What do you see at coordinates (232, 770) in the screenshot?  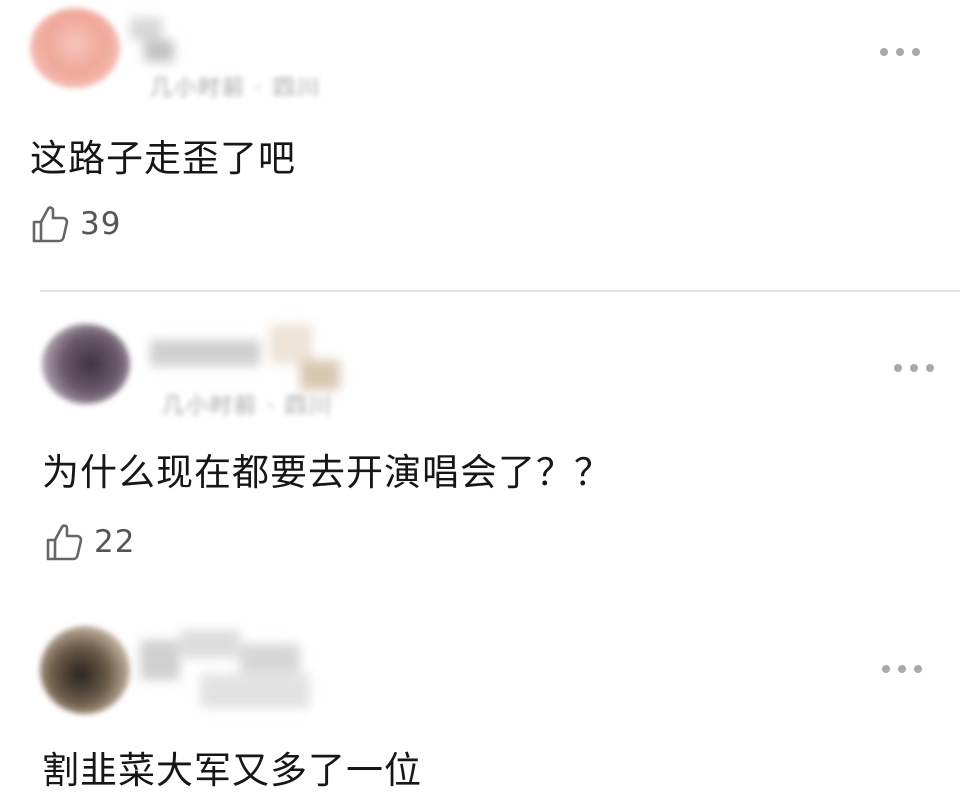 I see `comment-text: 割韭菜大军又多了一位` at bounding box center [232, 770].